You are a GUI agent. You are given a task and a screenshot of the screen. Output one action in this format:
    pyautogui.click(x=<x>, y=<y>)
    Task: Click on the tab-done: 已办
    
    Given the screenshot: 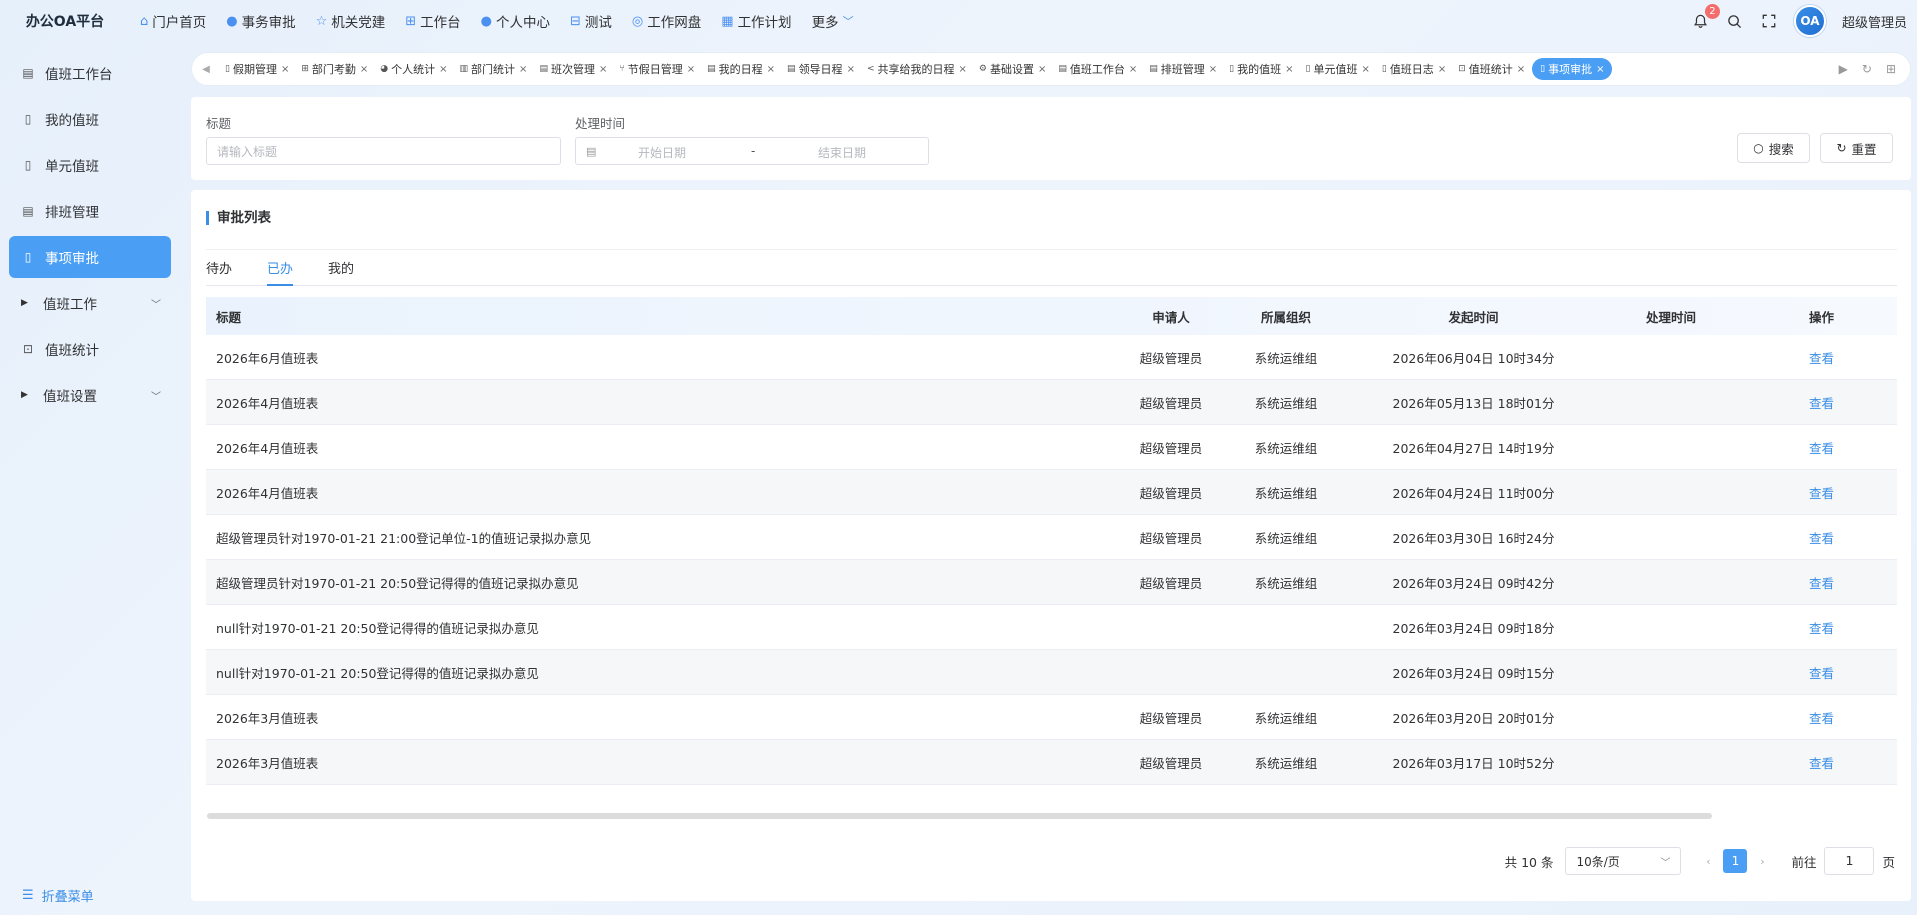 What is the action you would take?
    pyautogui.click(x=280, y=272)
    